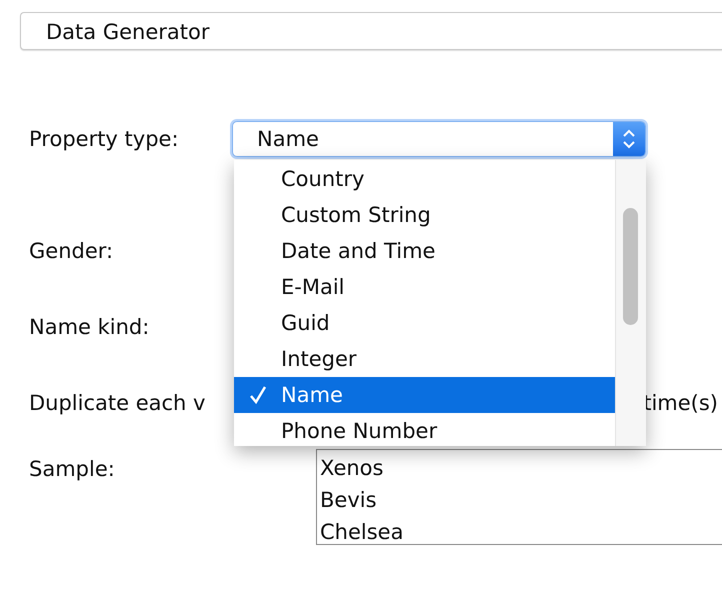  Describe the element at coordinates (352, 468) in the screenshot. I see `sample-value: Xenos` at that location.